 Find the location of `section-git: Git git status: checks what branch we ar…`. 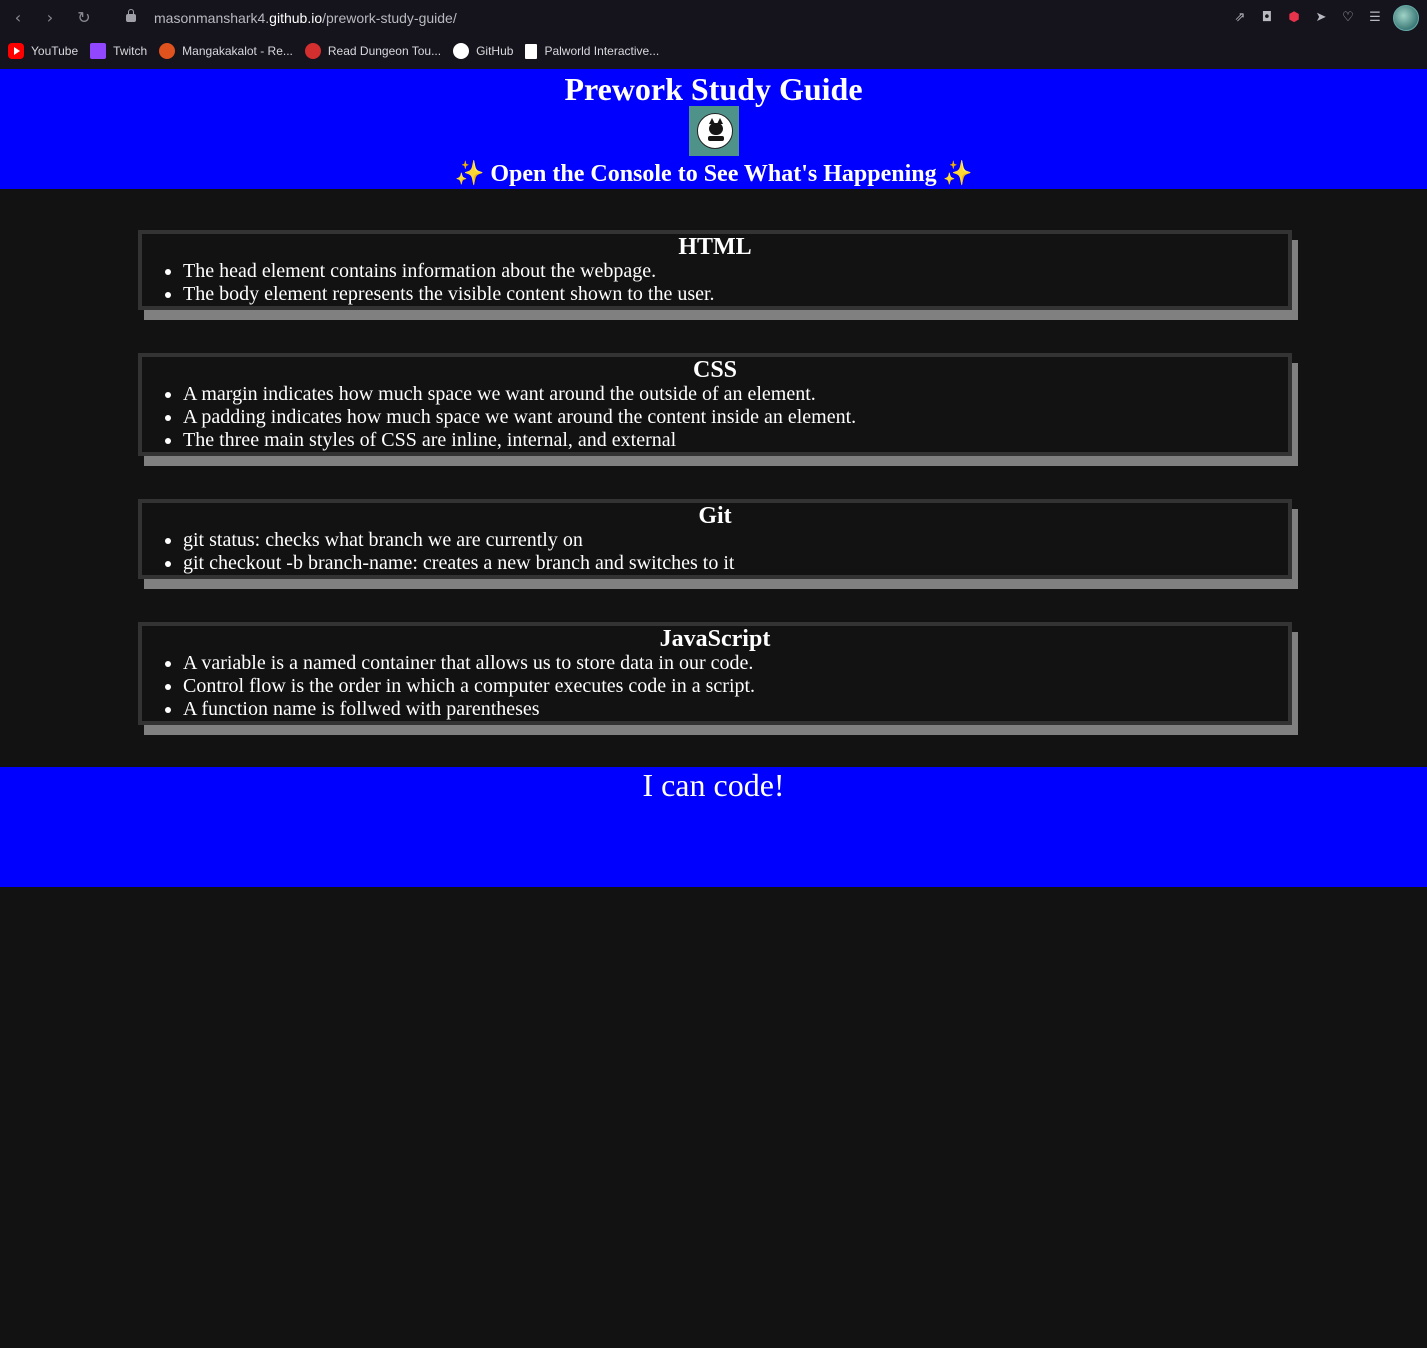

section-git: Git git status: checks what branch we ar… is located at coordinates (715, 539).